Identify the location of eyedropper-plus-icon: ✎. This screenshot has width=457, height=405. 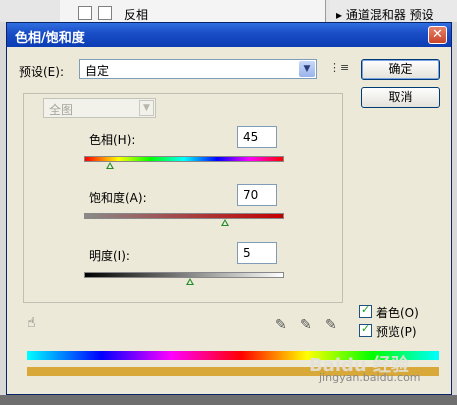
(306, 325).